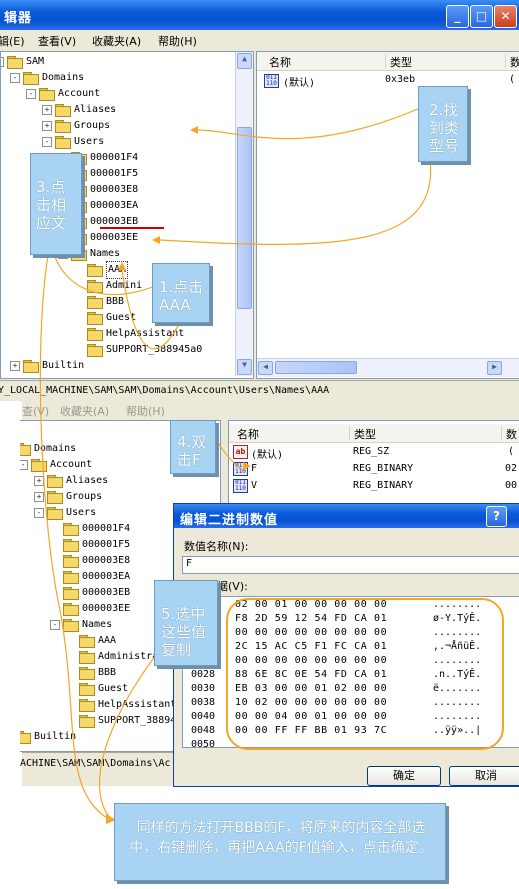  I want to click on callout-step3: 3.点 击相 应文, so click(56, 204).